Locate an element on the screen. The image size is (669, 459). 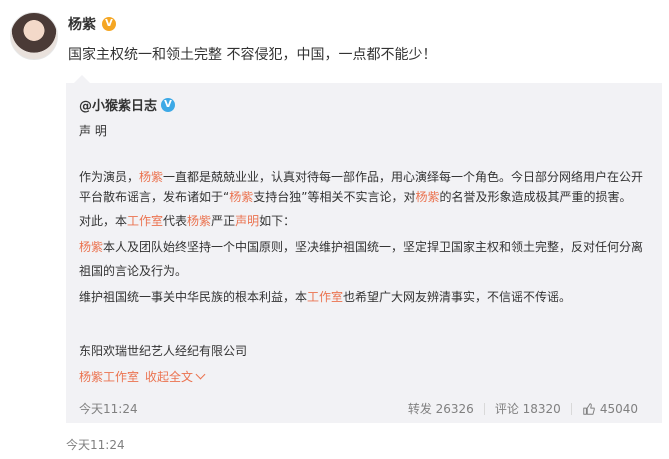
thumbs-up-icon is located at coordinates (589, 408).